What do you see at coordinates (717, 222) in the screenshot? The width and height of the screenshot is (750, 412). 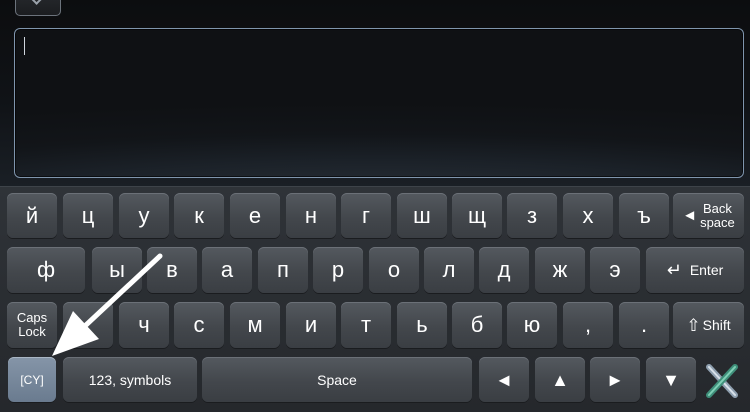 I see `backspace-label-line2: space` at bounding box center [717, 222].